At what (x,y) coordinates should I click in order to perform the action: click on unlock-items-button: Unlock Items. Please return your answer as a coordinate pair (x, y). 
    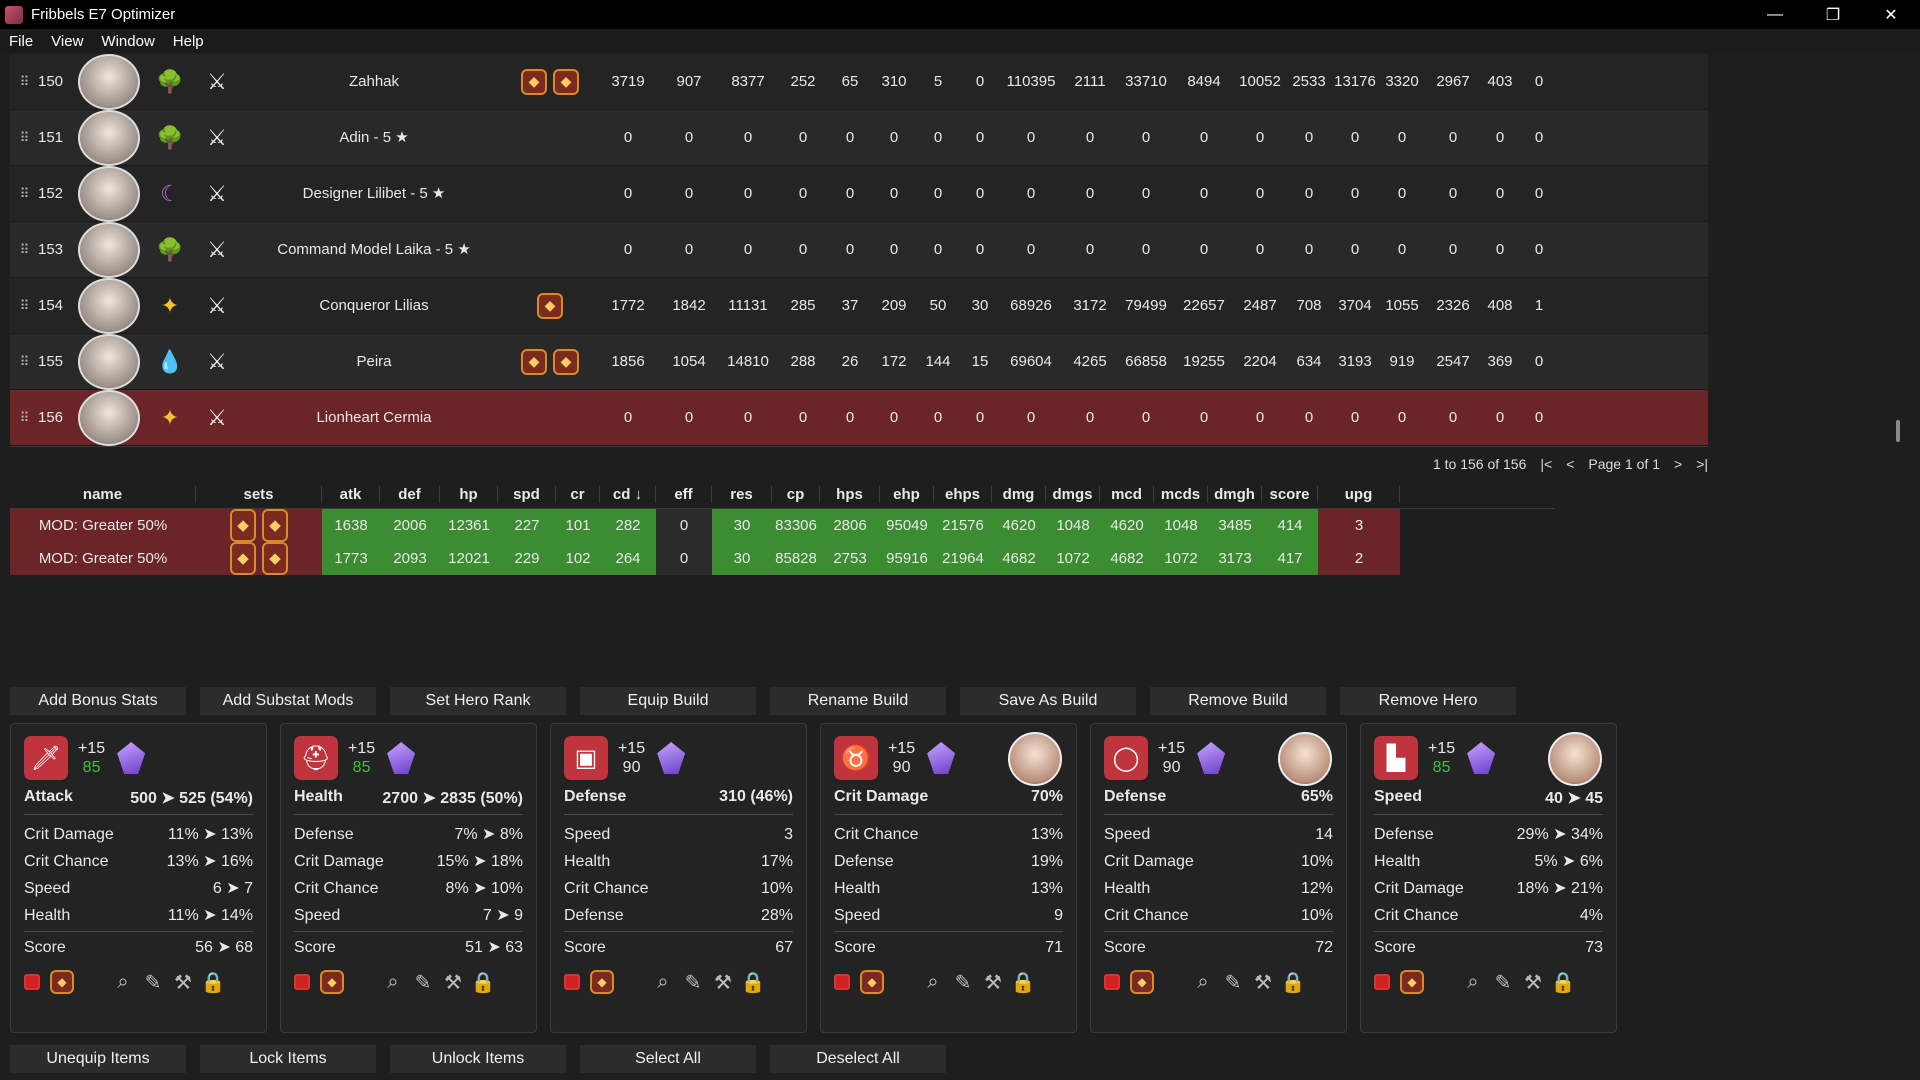
    Looking at the image, I should click on (478, 1059).